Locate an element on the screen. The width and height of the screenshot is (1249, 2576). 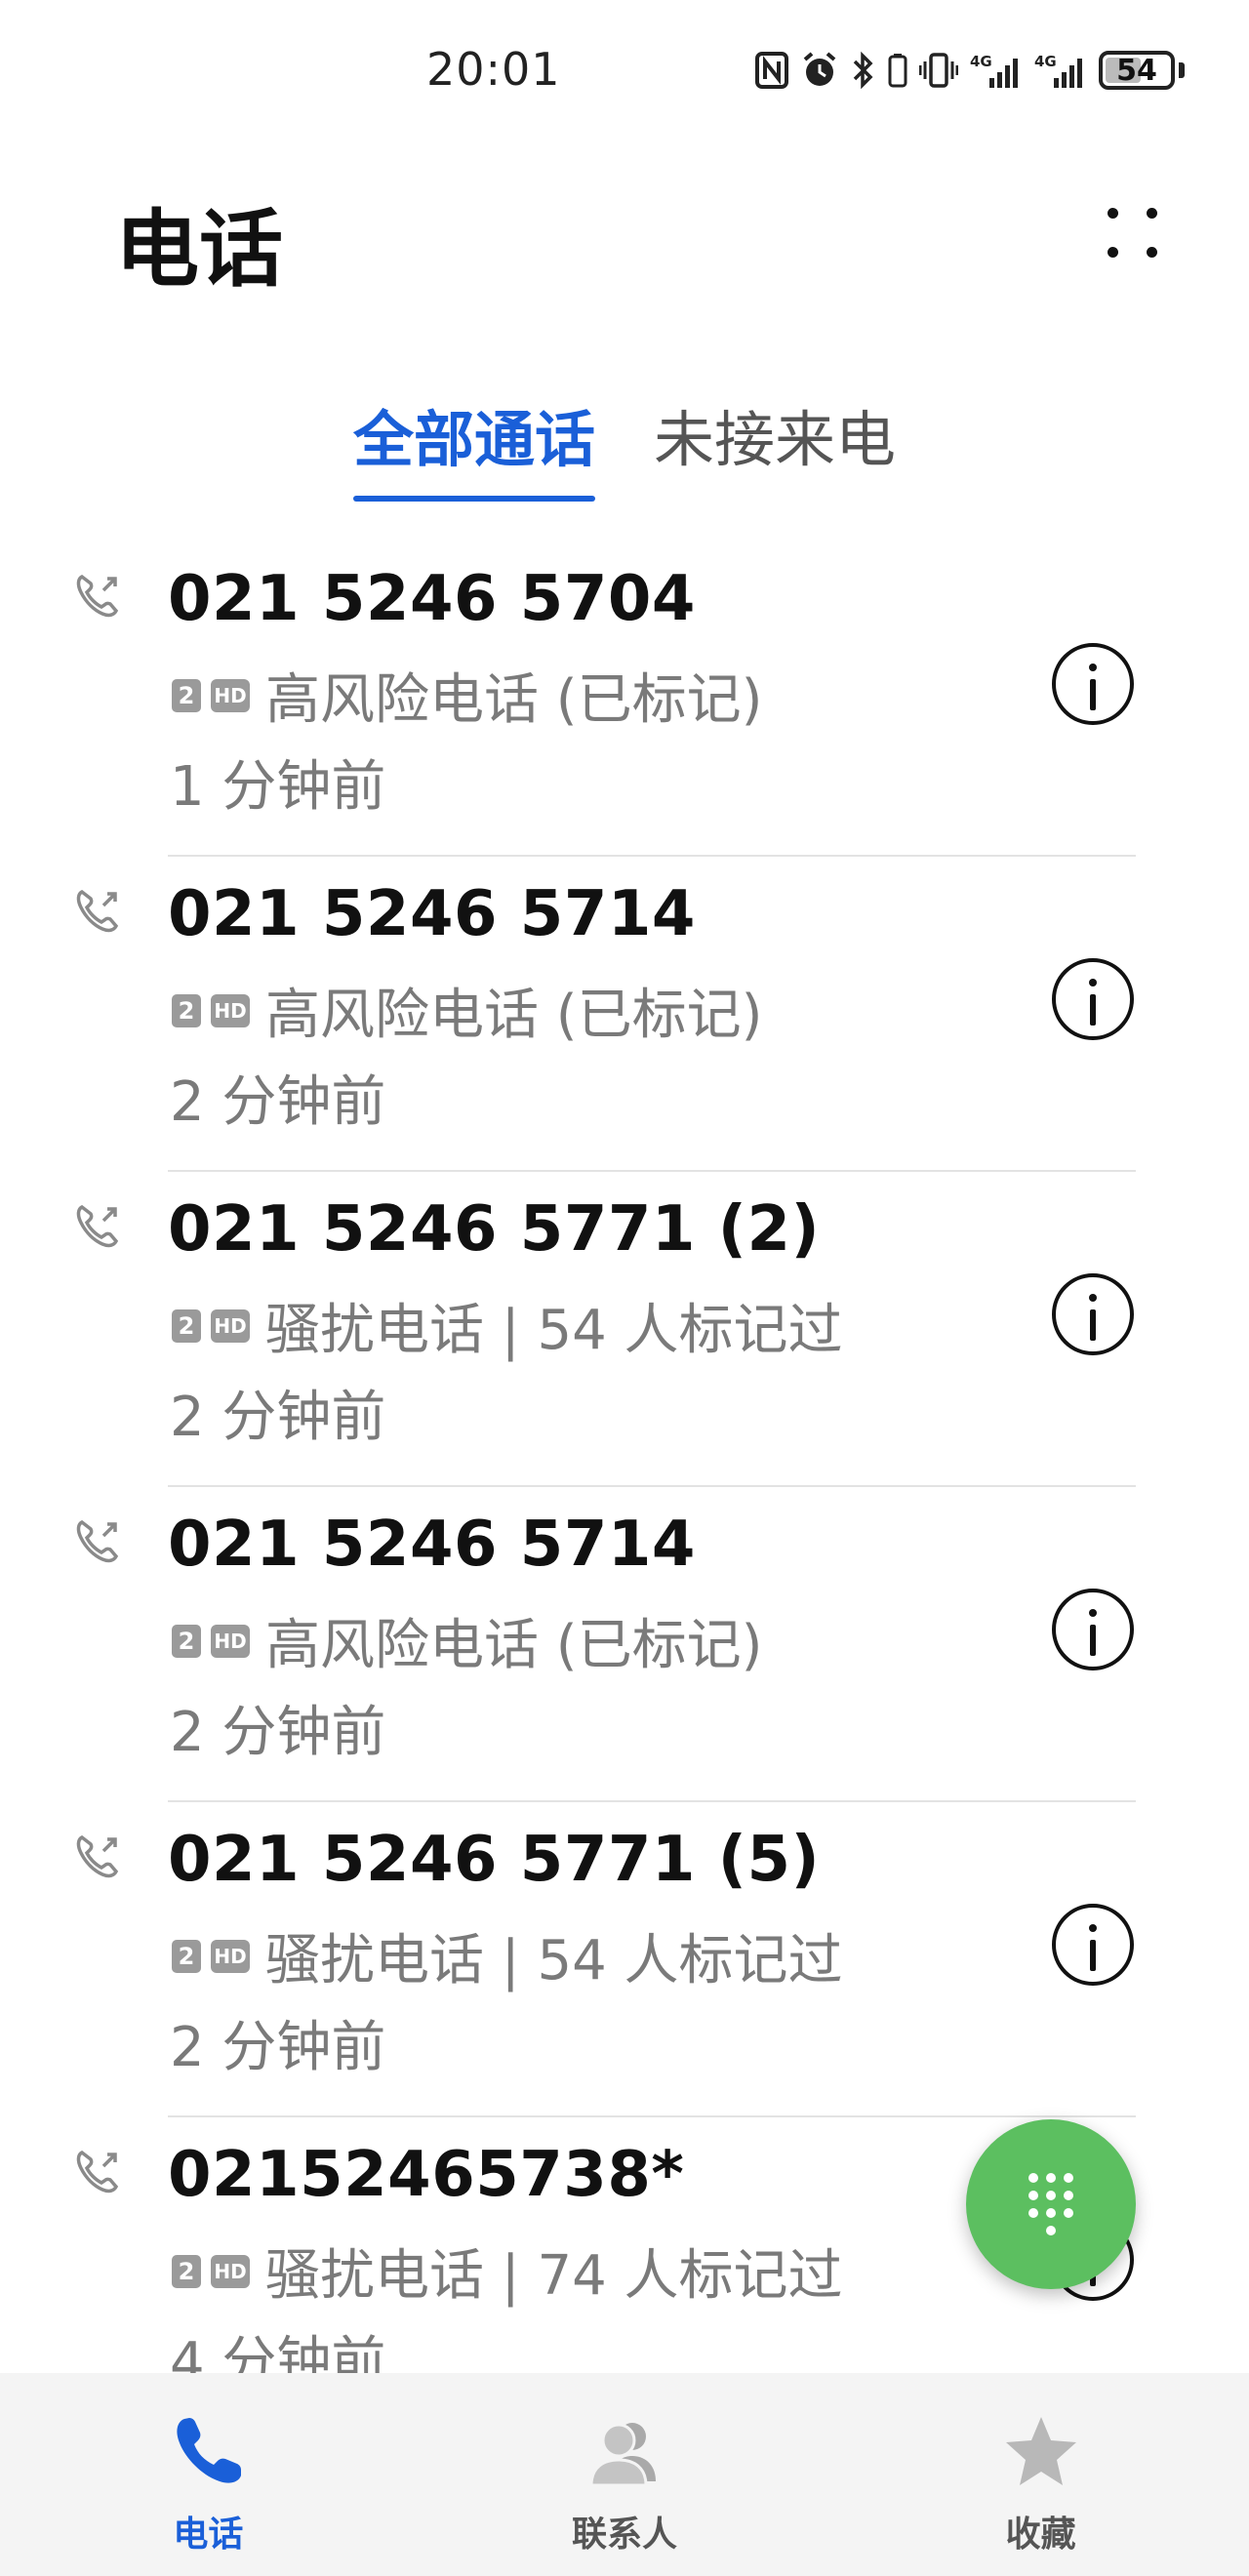
page-title: 电话 is located at coordinates (199, 250).